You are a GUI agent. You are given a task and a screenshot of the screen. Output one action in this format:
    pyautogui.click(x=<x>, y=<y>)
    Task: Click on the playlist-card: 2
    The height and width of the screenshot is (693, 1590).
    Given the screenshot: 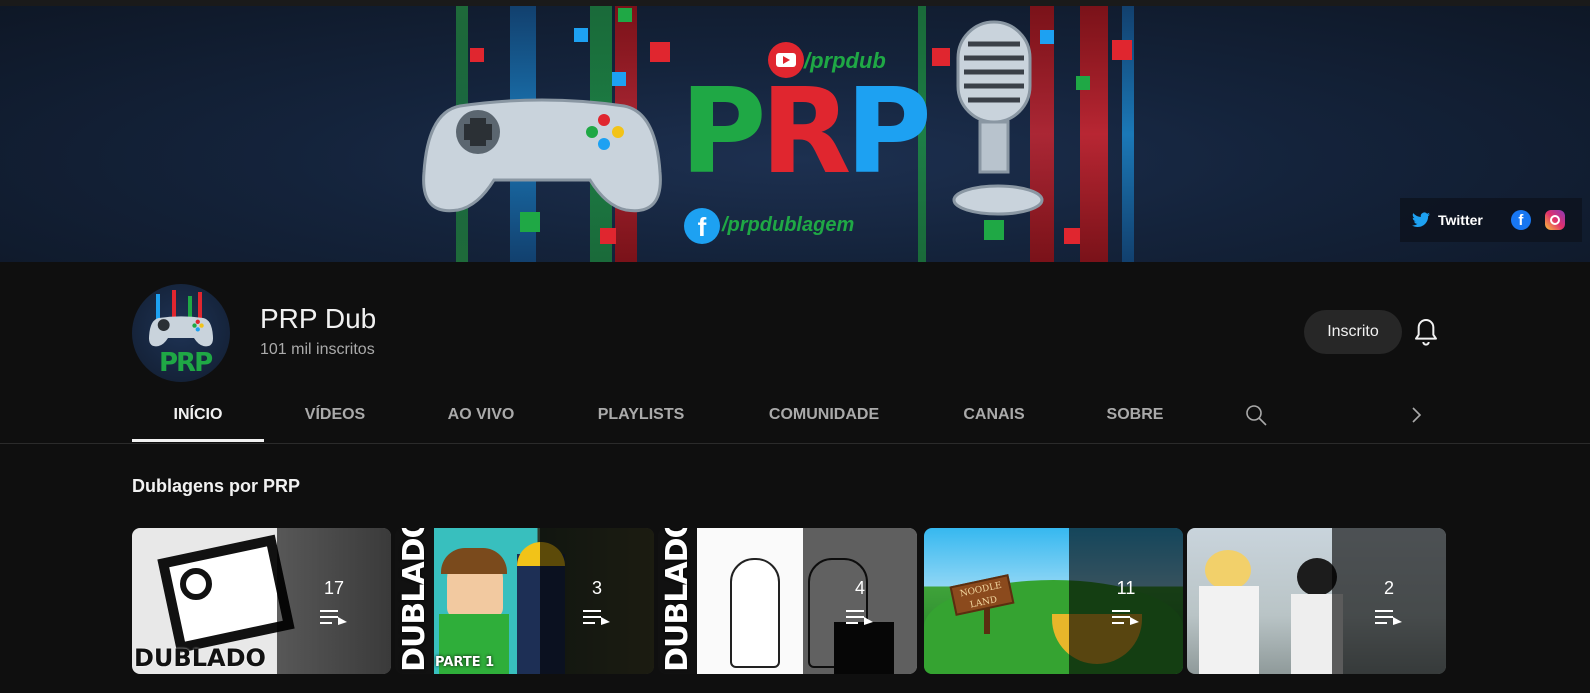 What is the action you would take?
    pyautogui.click(x=1316, y=601)
    